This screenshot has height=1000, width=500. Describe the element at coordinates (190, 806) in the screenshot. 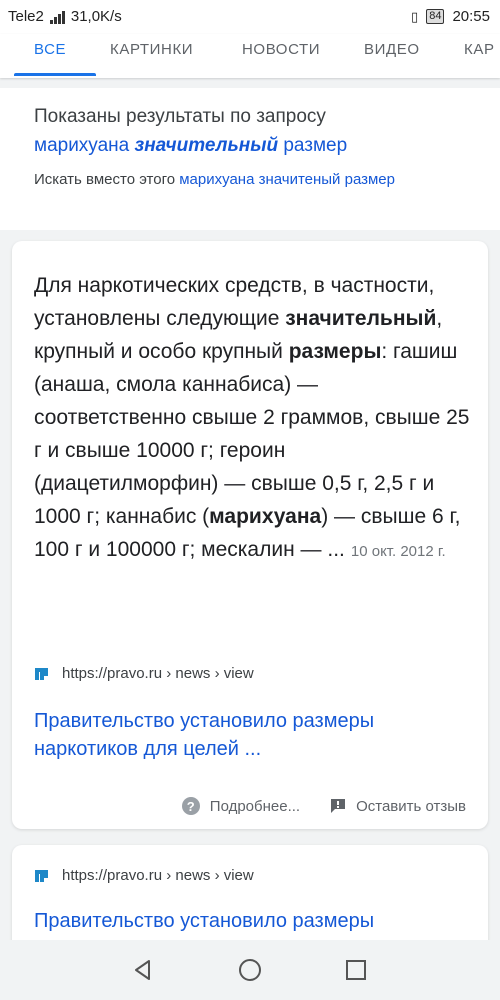

I see `help-icon: ?` at that location.